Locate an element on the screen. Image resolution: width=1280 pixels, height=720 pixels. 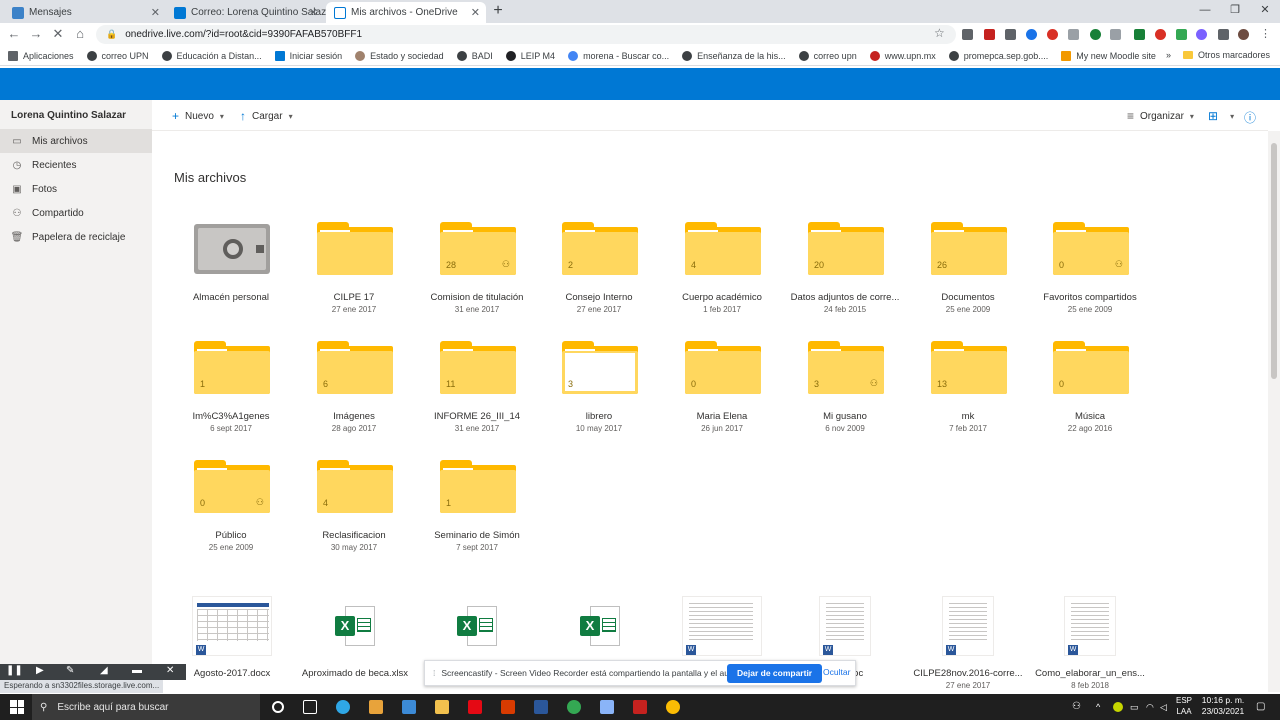
language-indicator: ESP LAA is located at coordinates (1184, 706).